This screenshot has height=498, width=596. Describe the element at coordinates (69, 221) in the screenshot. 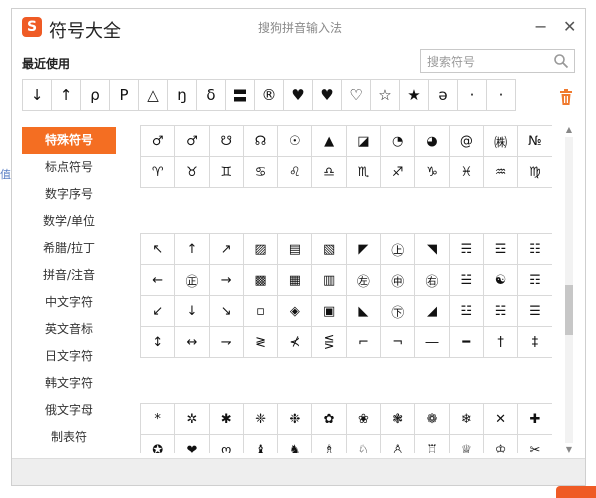

I see `sidebar-item: 数学/单位` at that location.